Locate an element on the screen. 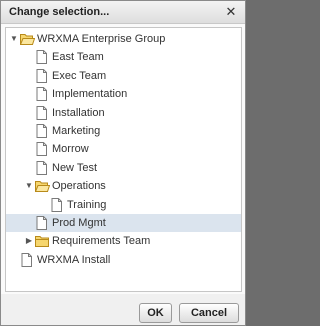  tree-row: Exec Team is located at coordinates (123, 76).